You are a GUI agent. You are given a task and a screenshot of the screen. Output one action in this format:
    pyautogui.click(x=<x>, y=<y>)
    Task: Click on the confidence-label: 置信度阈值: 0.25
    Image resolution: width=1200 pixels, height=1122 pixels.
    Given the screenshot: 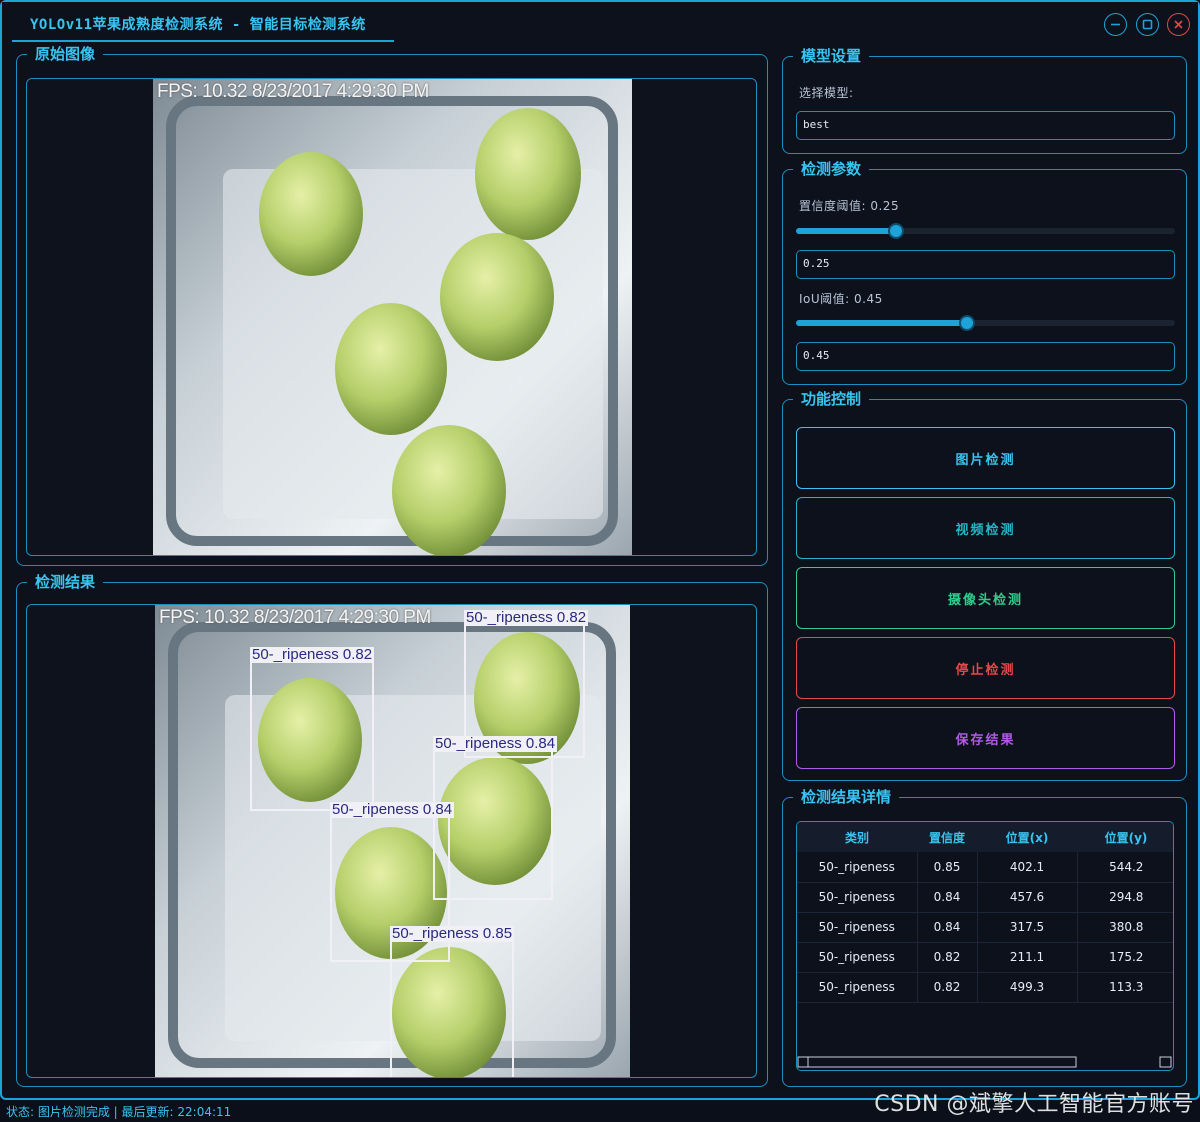 What is the action you would take?
    pyautogui.click(x=849, y=206)
    